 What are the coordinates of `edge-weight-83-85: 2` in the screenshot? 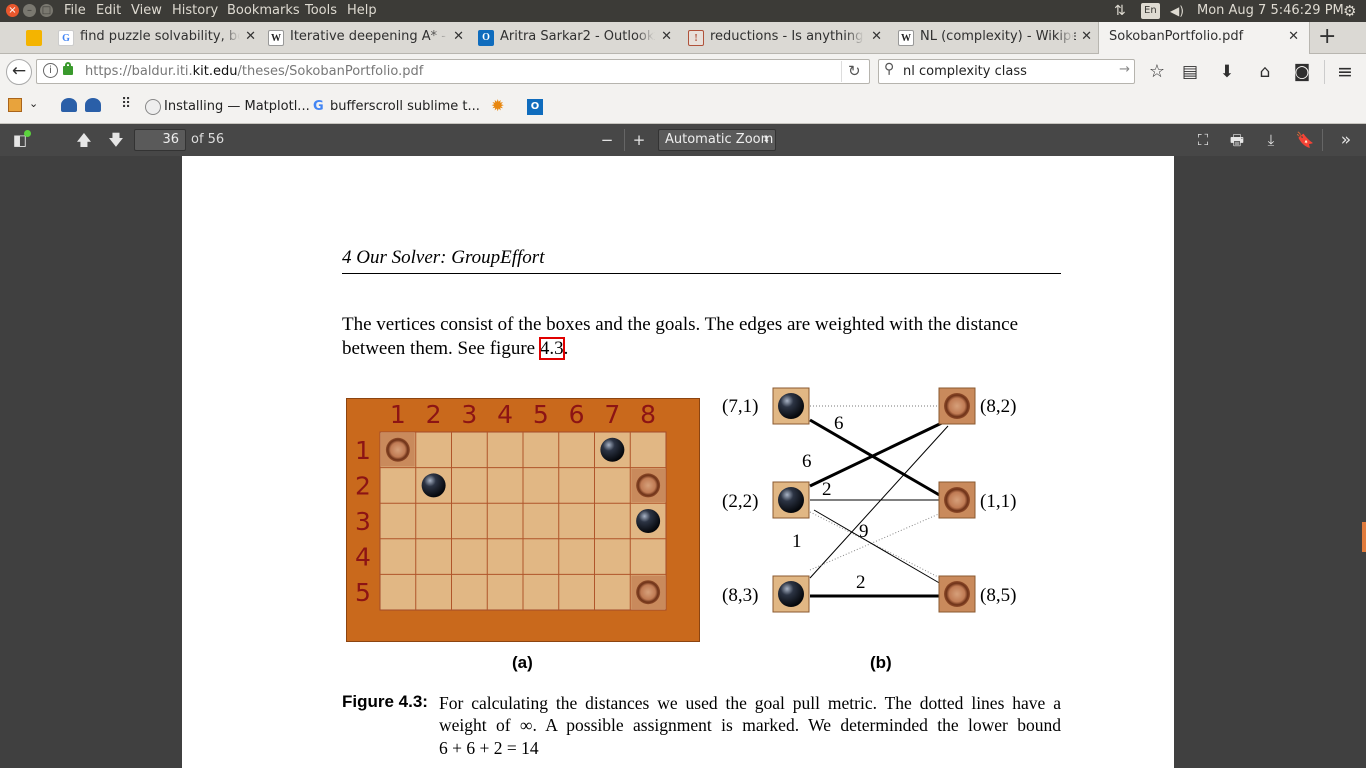 It's located at (861, 582).